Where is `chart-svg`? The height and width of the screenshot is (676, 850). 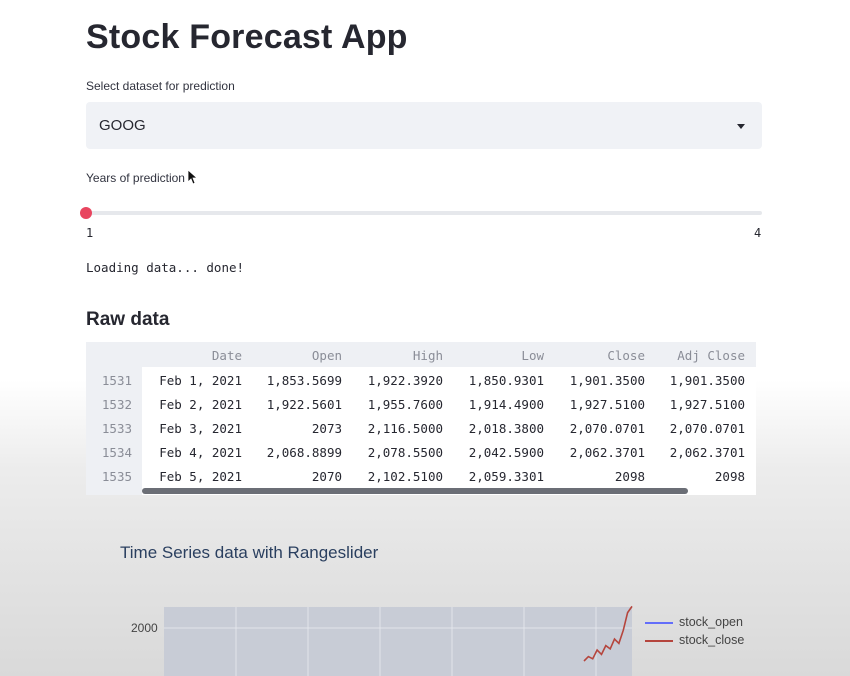
chart-svg is located at coordinates (398, 640).